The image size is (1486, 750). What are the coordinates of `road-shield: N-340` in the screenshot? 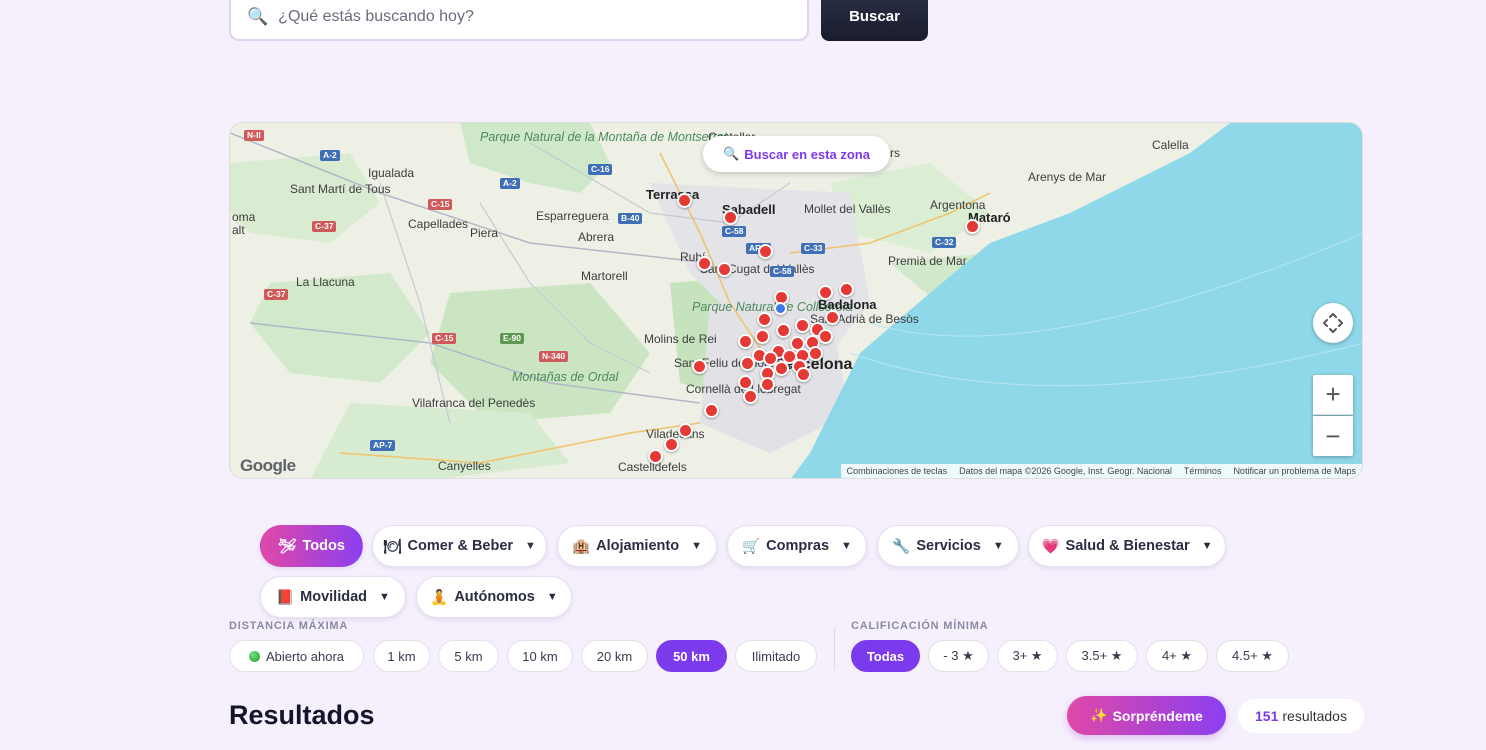 It's located at (554, 356).